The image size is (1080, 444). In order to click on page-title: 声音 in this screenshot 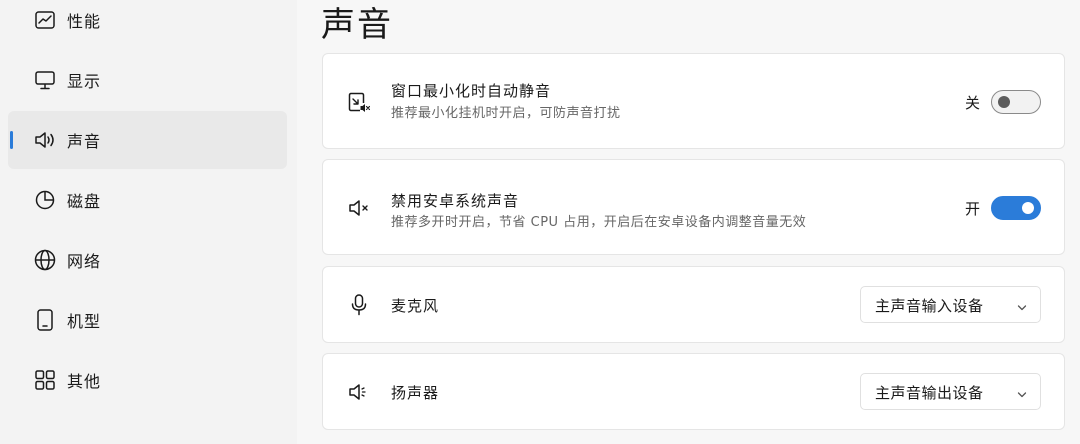, I will do `click(357, 25)`.